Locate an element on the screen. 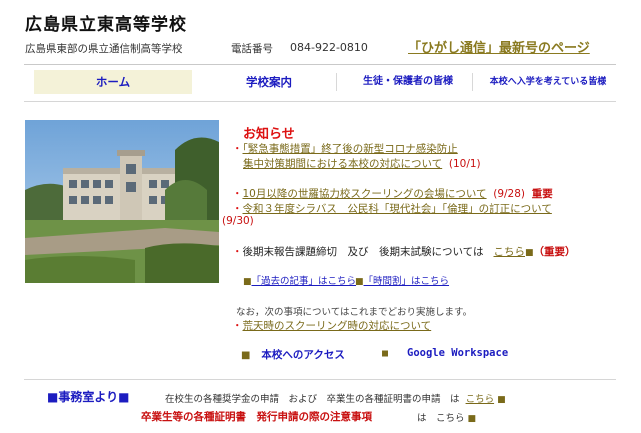 Image resolution: width=641 pixels, height=433 pixels. news-date: (9/28) is located at coordinates (509, 194).